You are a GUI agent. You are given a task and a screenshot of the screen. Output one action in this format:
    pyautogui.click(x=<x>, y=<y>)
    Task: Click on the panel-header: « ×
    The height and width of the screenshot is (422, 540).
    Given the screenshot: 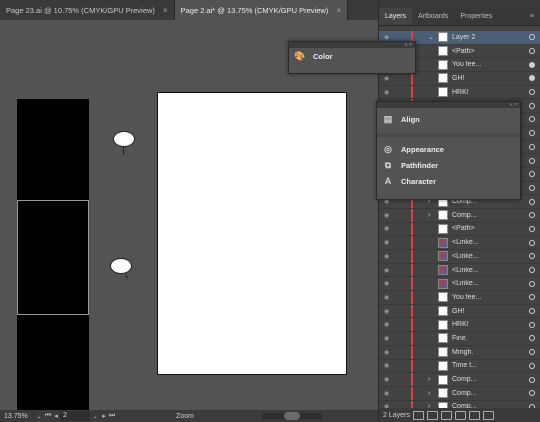 What is the action you would take?
    pyautogui.click(x=448, y=105)
    